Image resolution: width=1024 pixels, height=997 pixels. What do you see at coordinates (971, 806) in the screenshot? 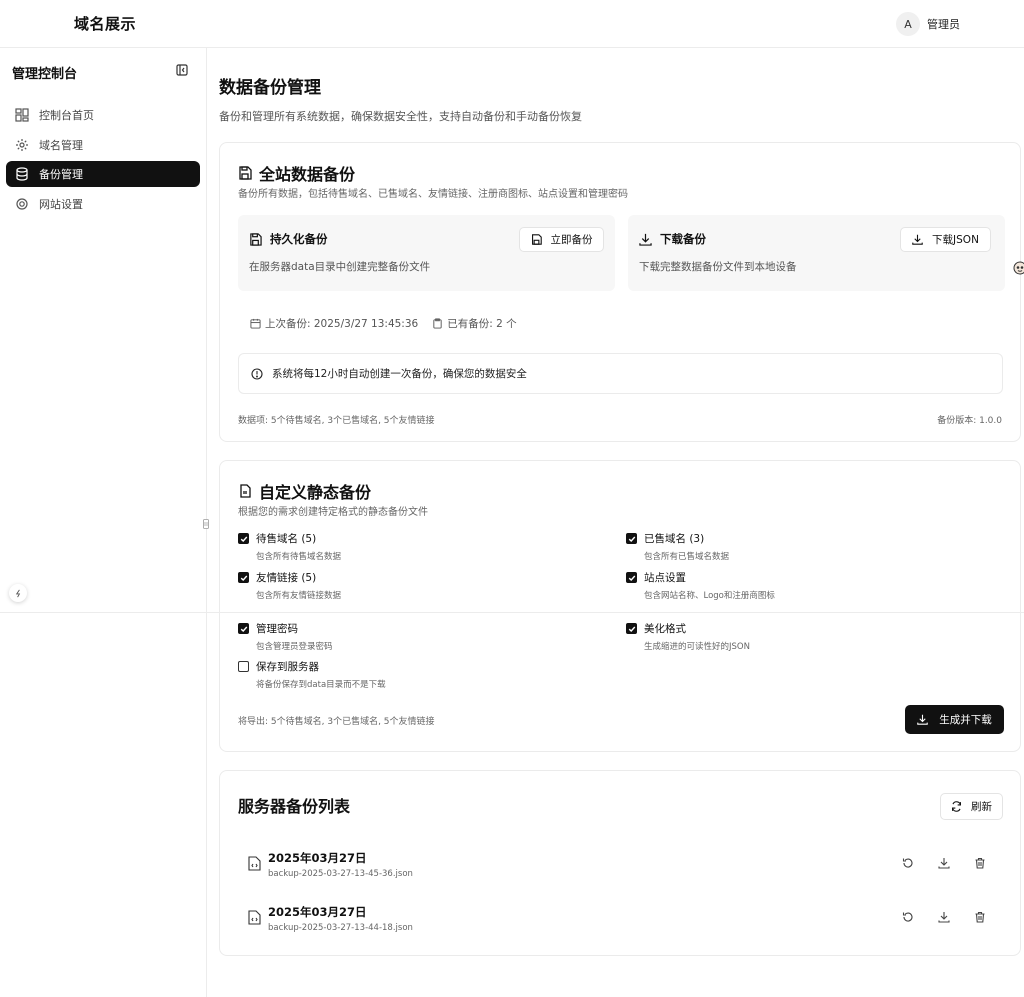
I see `refresh-button: 刷新` at bounding box center [971, 806].